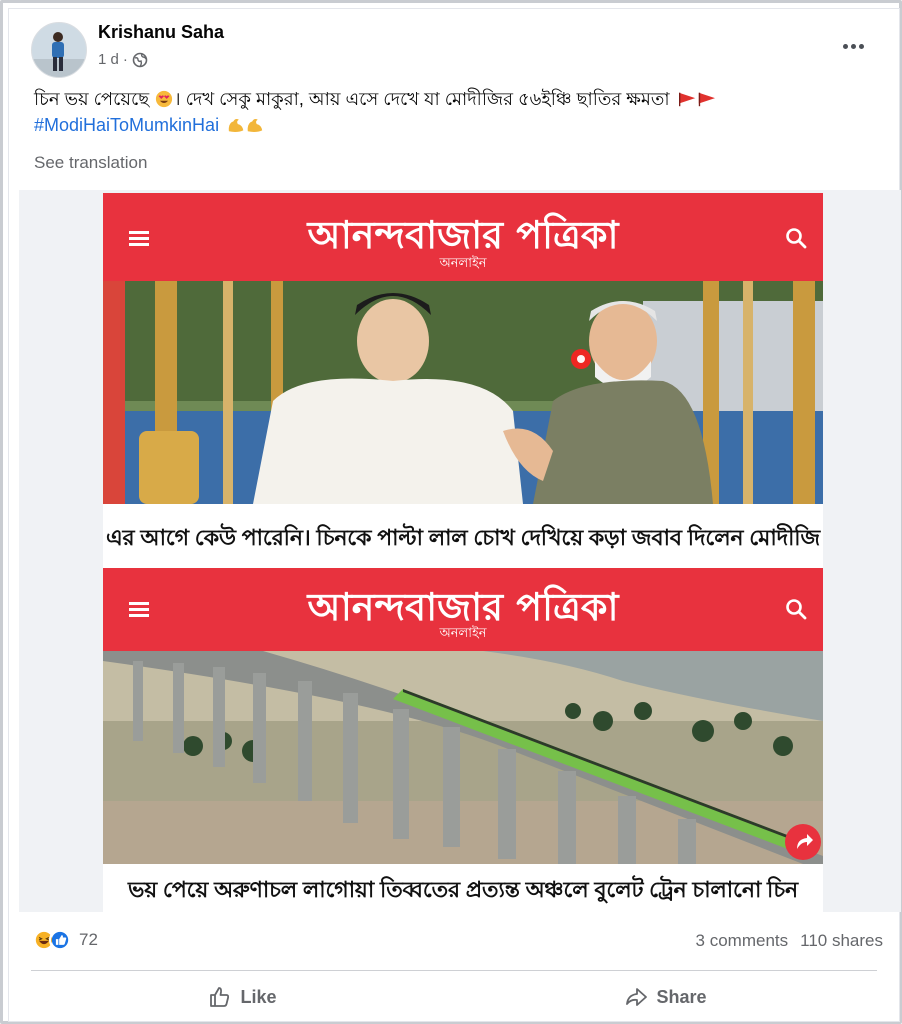 The height and width of the screenshot is (1024, 902). What do you see at coordinates (853, 46) in the screenshot?
I see `more-options-button` at bounding box center [853, 46].